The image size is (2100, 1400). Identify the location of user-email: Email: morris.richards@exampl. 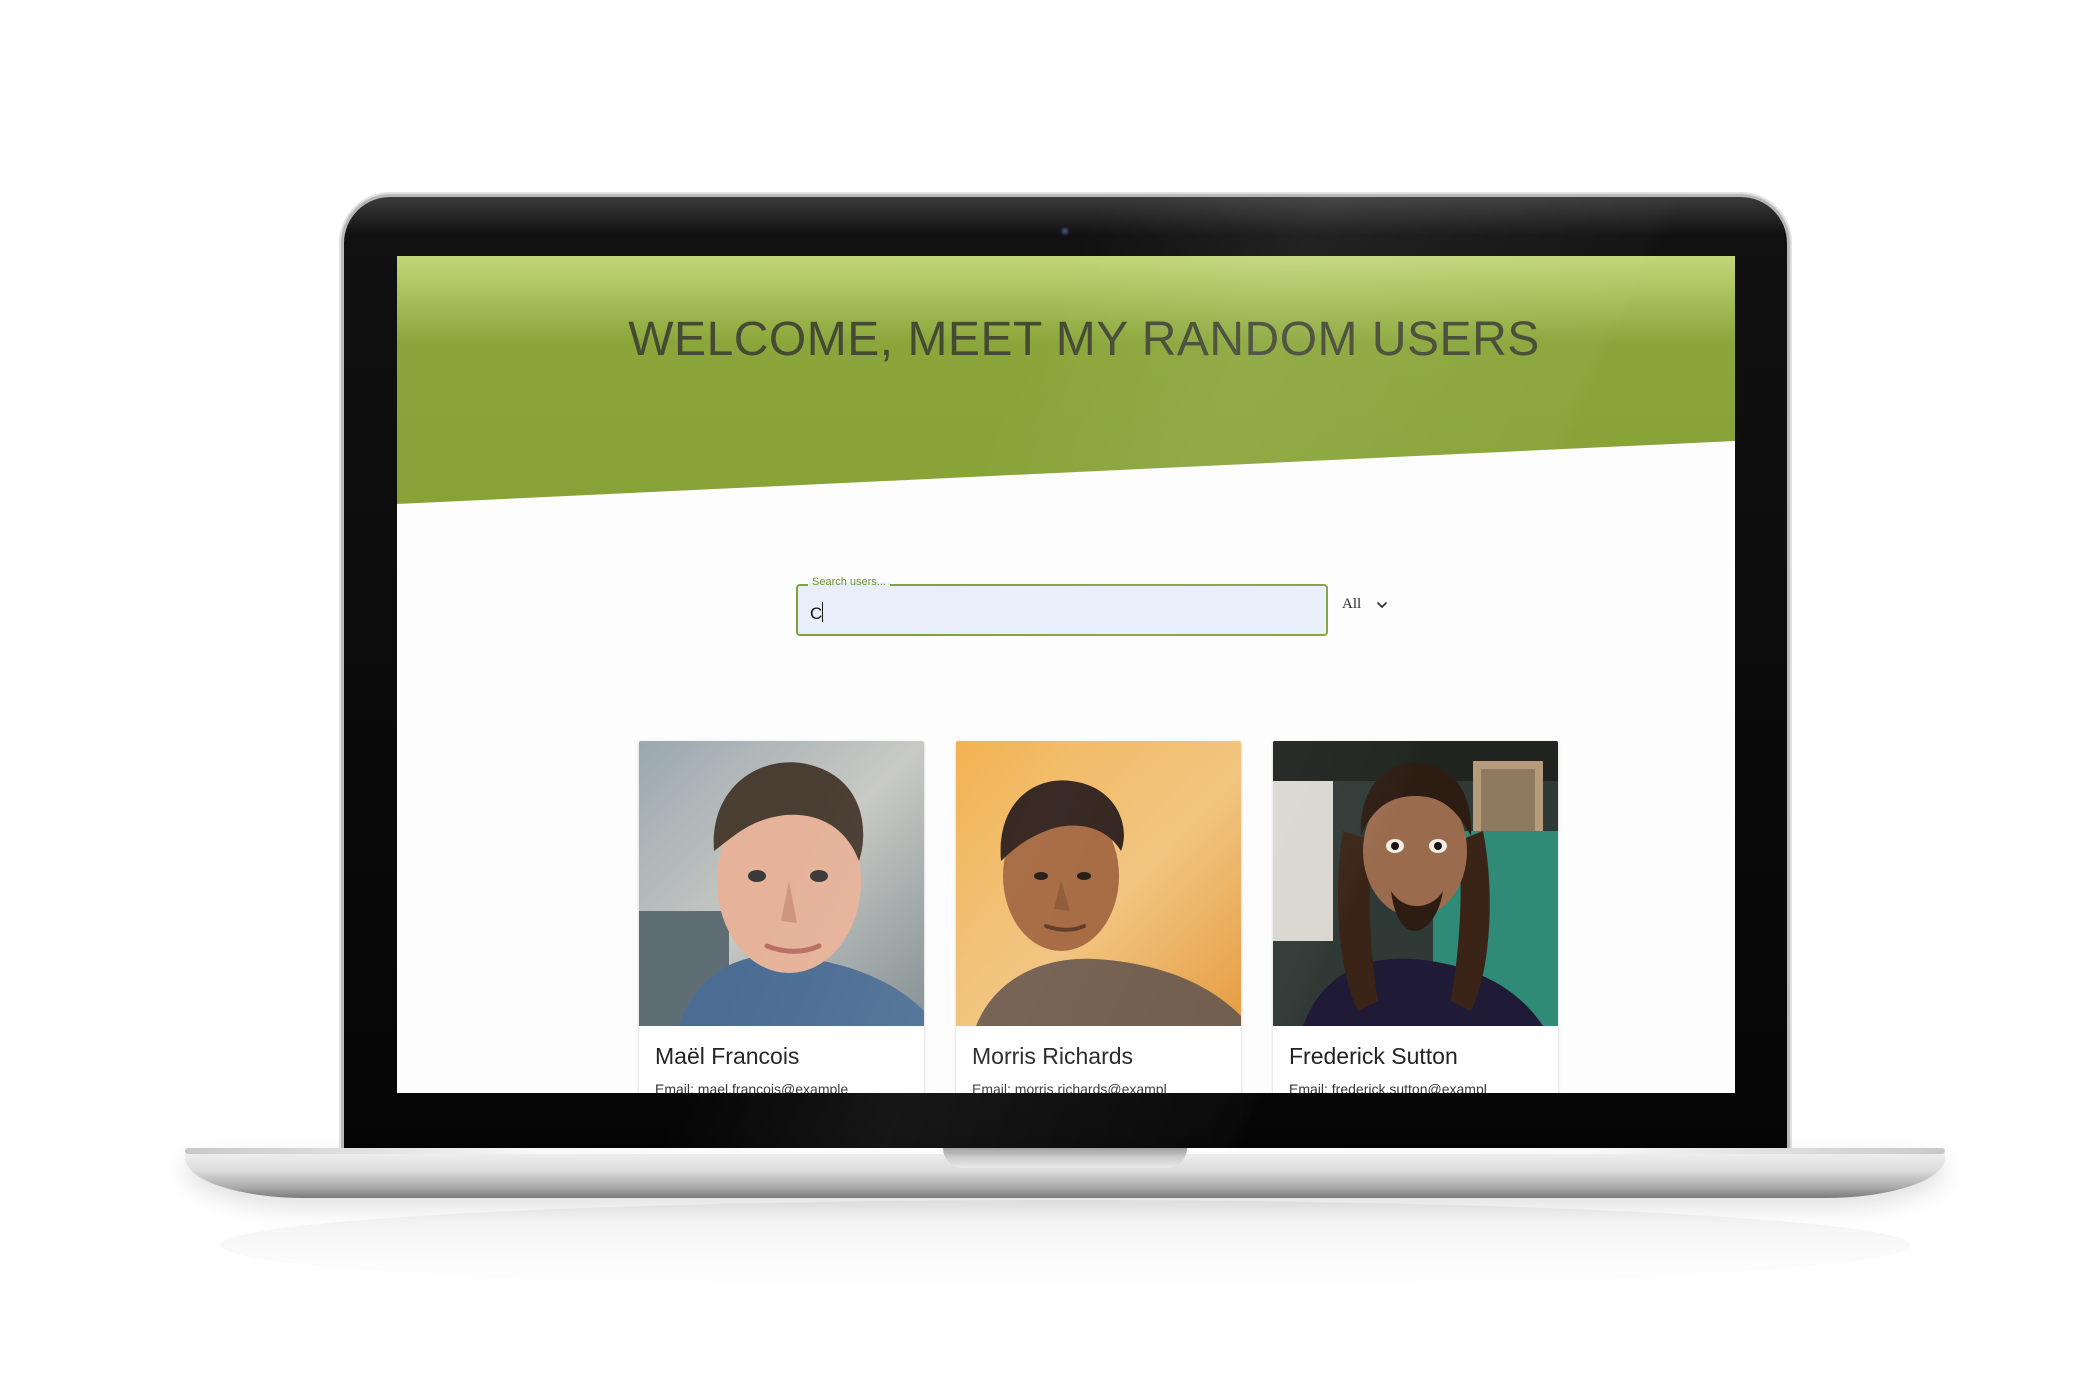
(1069, 1087).